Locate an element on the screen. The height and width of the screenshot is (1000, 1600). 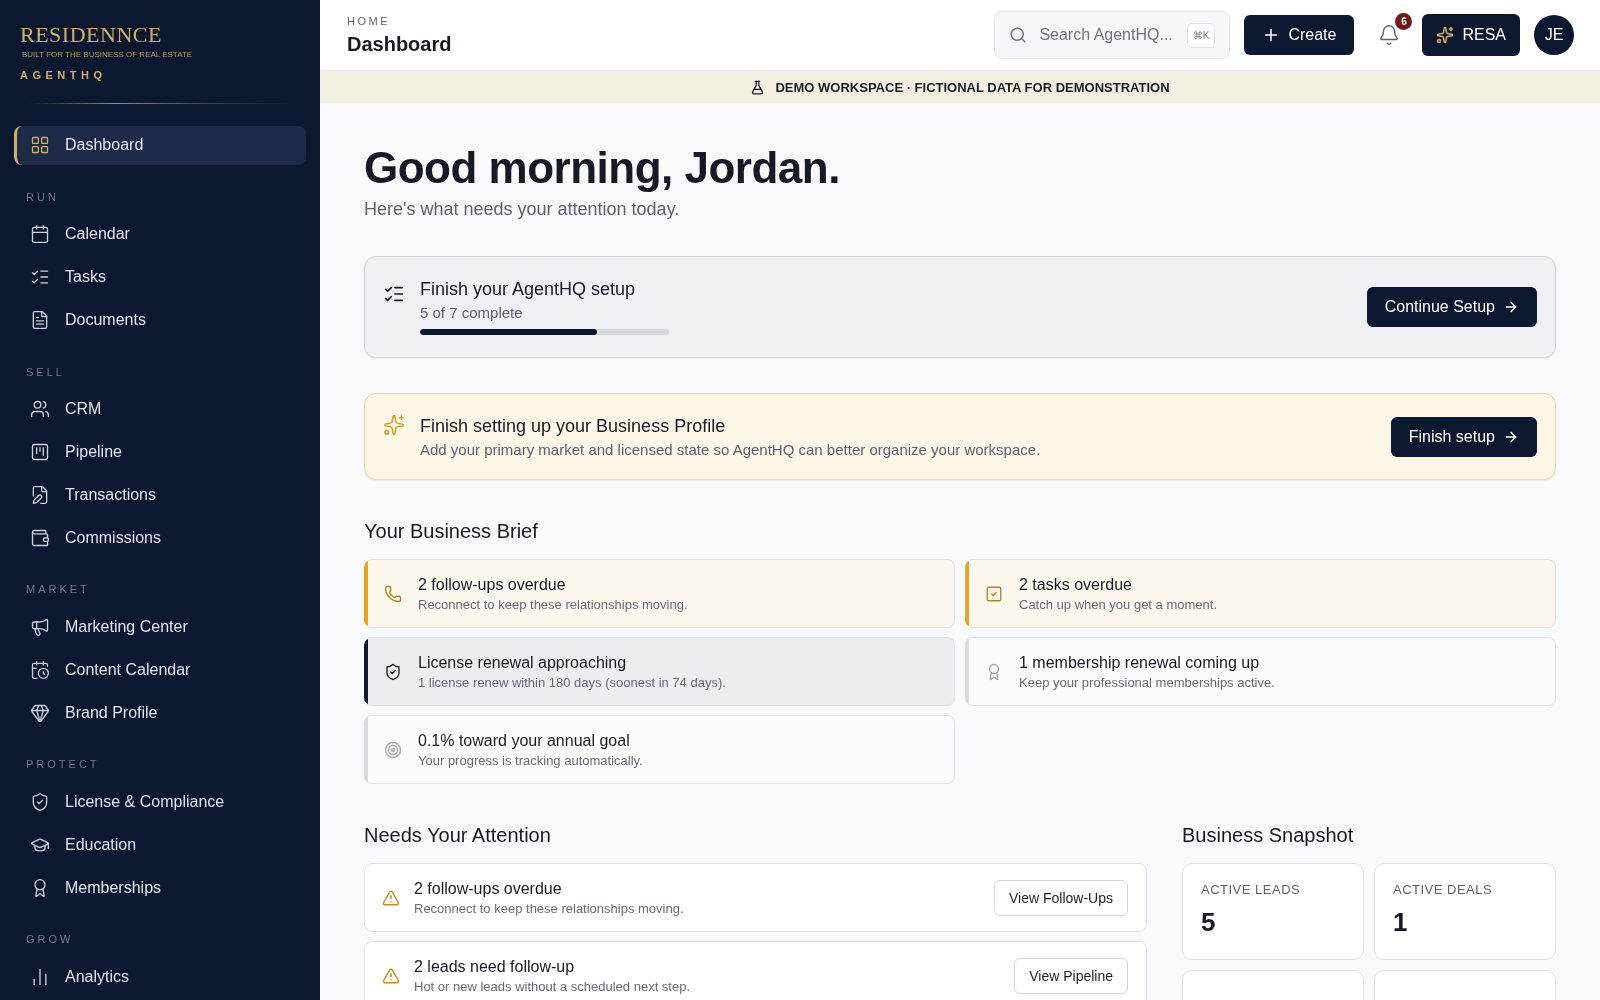
brief-text: Your progress is tracking automatically. is located at coordinates (530, 760).